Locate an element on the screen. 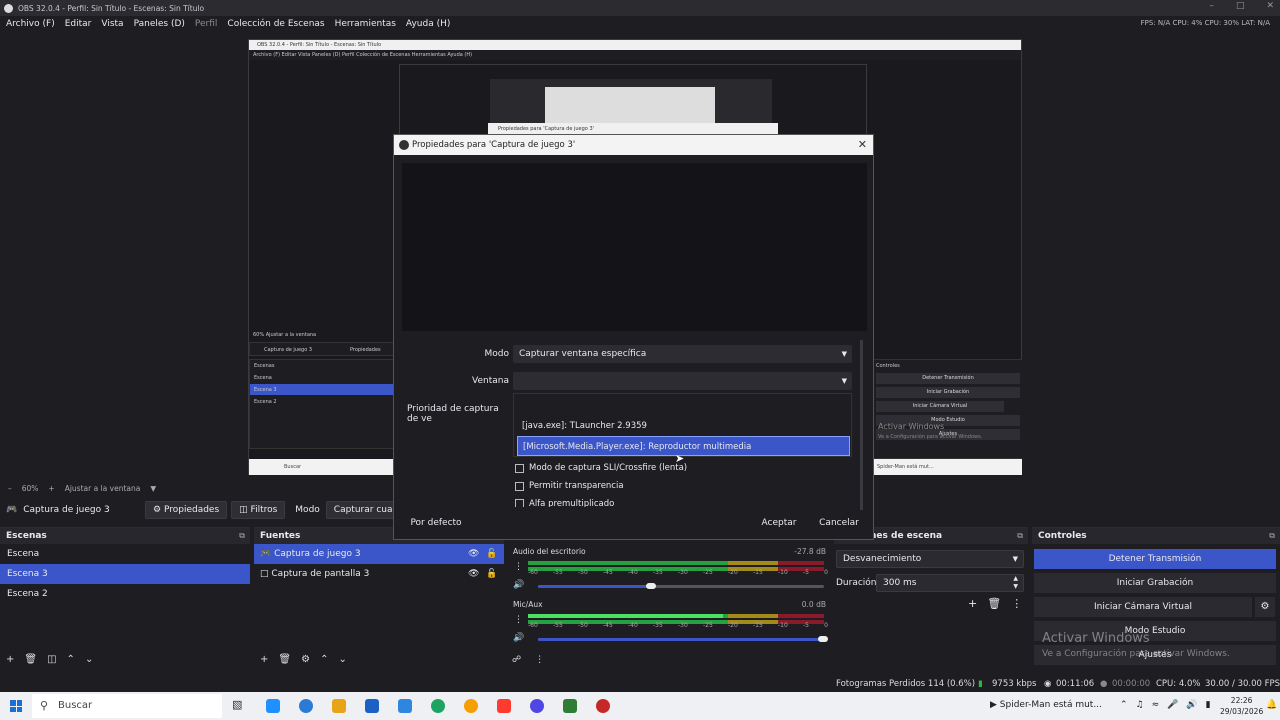 The height and width of the screenshot is (720, 1280). plus-icon: + is located at coordinates (51, 488).